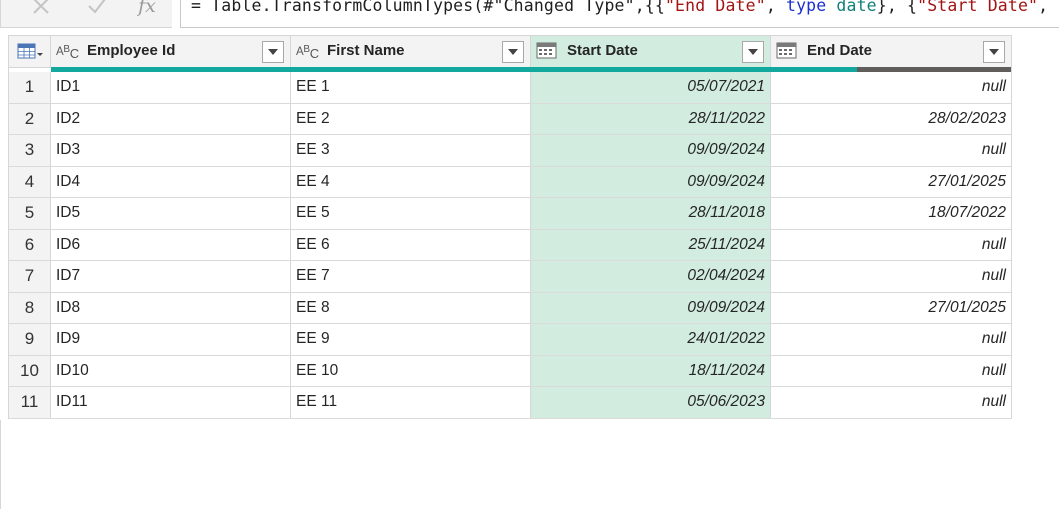 The width and height of the screenshot is (1059, 509). I want to click on formula-token: = Table.TransformColumnTypes(#, so click(342, 7).